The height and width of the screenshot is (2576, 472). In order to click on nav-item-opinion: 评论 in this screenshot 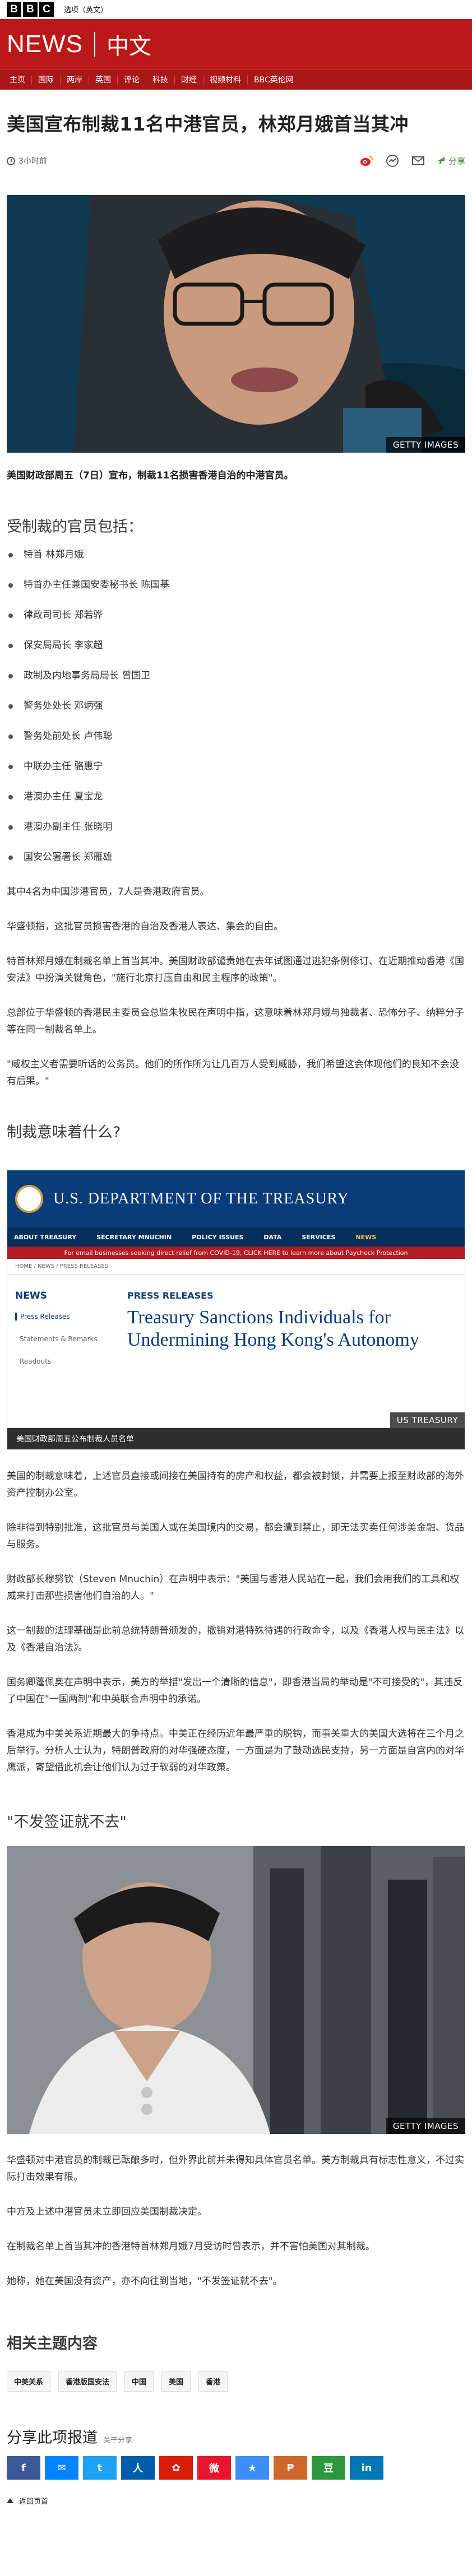, I will do `click(132, 80)`.